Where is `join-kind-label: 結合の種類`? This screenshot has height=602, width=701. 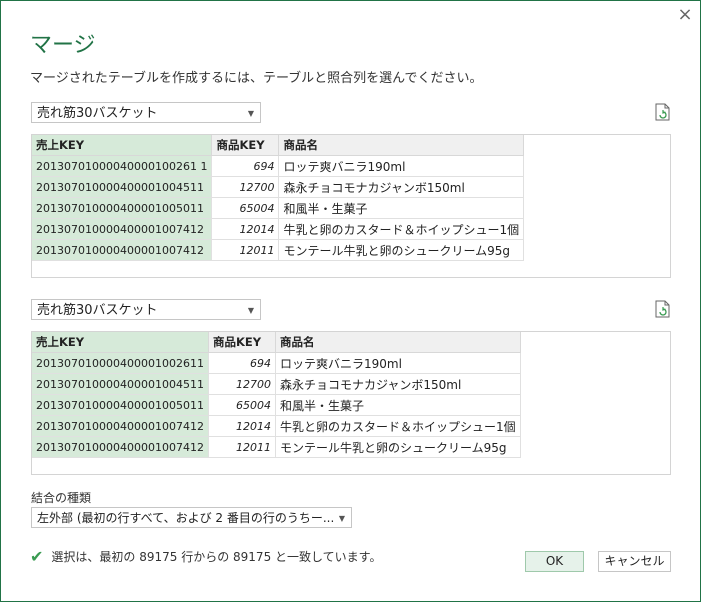 join-kind-label: 結合の種類 is located at coordinates (61, 498).